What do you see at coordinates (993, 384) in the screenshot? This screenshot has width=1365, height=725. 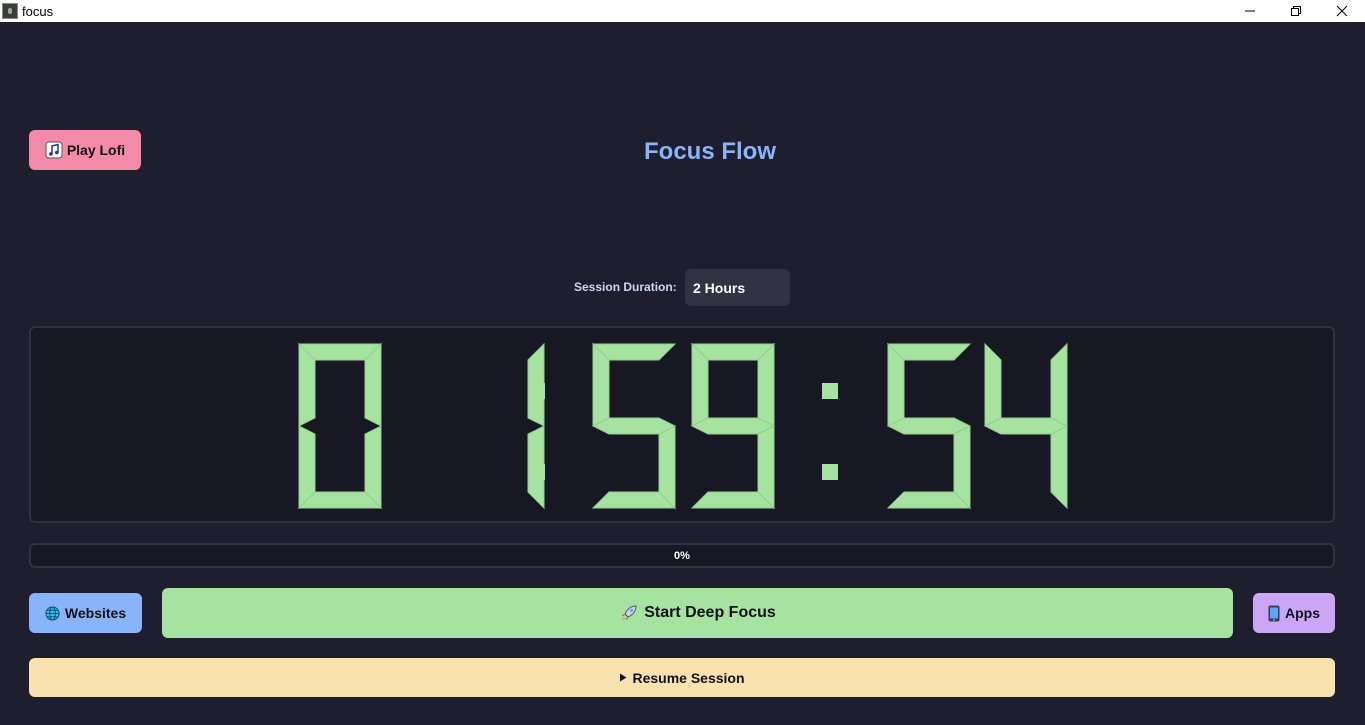 I see `digit-segment-f` at bounding box center [993, 384].